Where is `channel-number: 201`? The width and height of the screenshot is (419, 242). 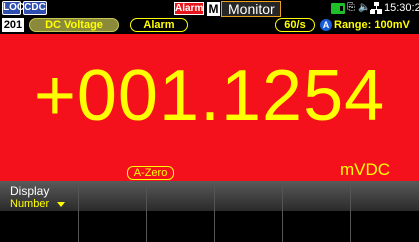
channel-number: 201 is located at coordinates (13, 25).